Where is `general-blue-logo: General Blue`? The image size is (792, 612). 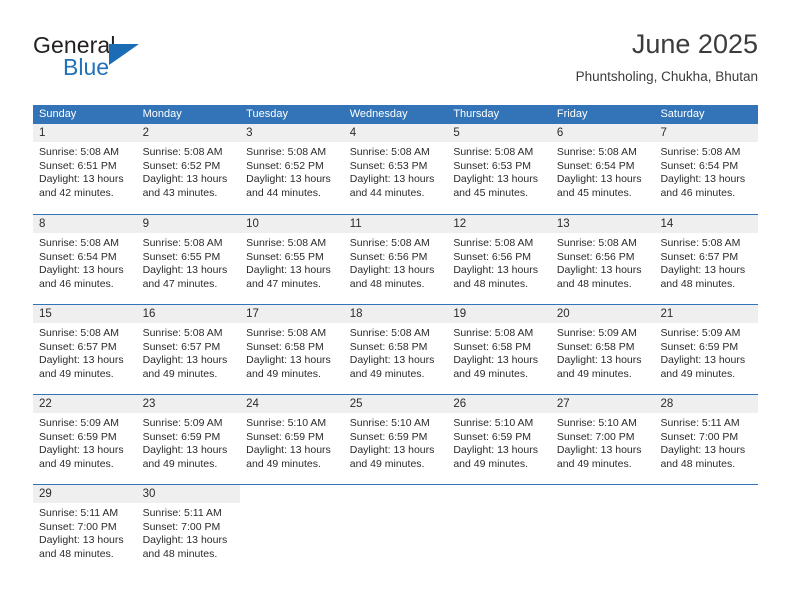 general-blue-logo: General Blue is located at coordinates (133, 60).